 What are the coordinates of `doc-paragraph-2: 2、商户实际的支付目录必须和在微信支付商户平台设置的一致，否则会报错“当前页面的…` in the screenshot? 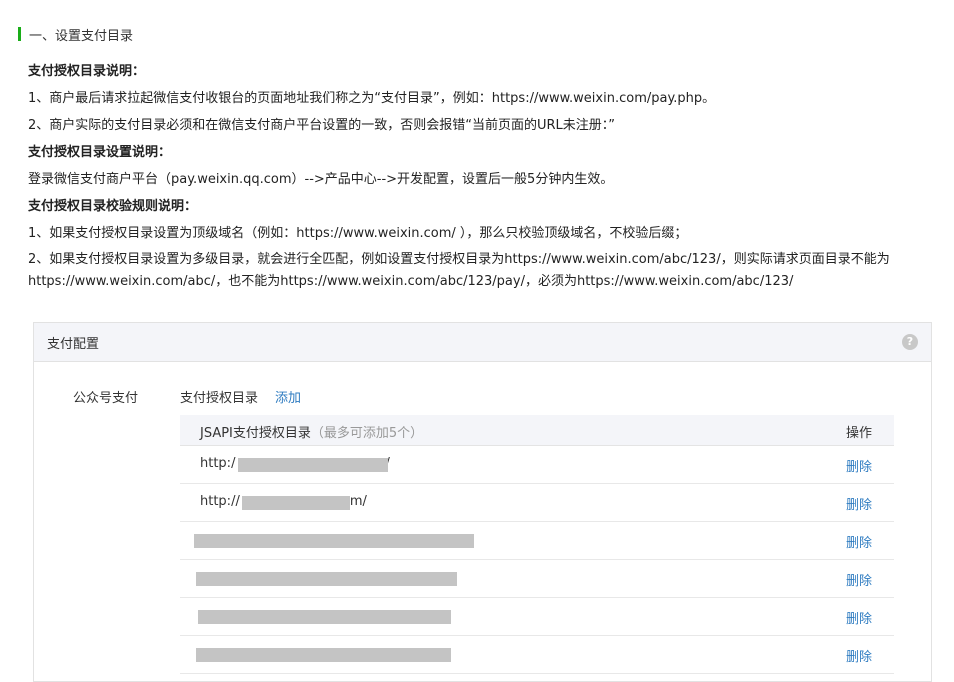 It's located at (322, 125).